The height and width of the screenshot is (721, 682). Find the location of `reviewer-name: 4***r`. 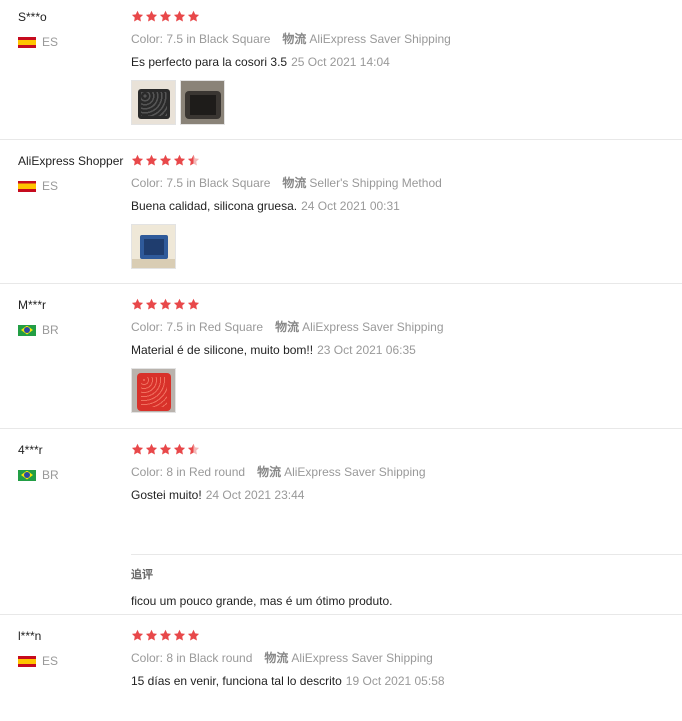

reviewer-name: 4***r is located at coordinates (30, 450).